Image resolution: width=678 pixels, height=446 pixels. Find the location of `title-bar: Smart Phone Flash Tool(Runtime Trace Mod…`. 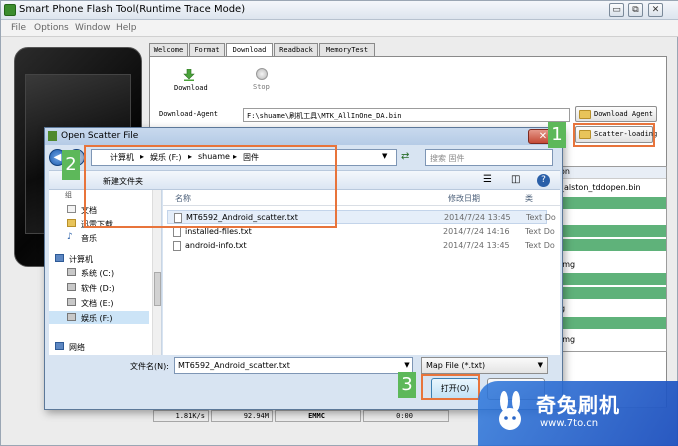

title-bar: Smart Phone Flash Tool(Runtime Trace Mod… is located at coordinates (339, 10).